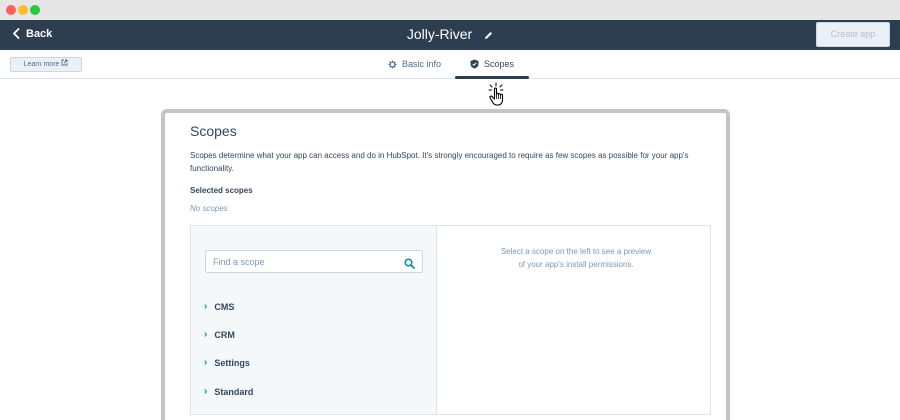 Image resolution: width=900 pixels, height=420 pixels. I want to click on scope-category-label: CRM, so click(224, 334).